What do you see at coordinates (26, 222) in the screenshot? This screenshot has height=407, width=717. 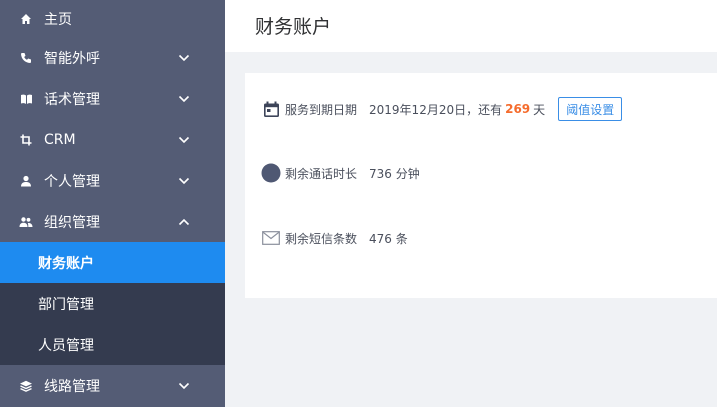 I see `group-icon` at bounding box center [26, 222].